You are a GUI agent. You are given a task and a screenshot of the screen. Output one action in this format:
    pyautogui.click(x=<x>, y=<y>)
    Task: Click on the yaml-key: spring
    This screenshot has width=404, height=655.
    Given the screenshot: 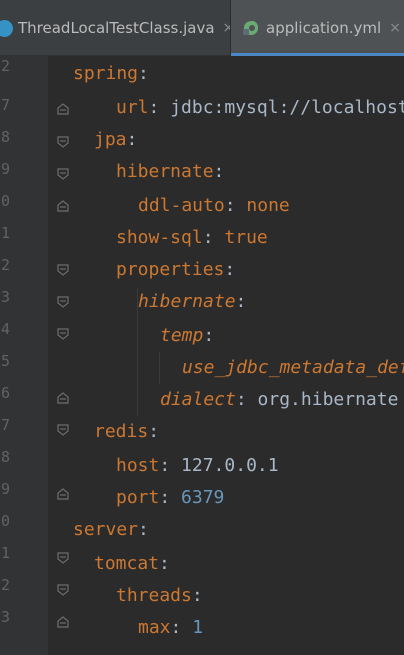 What is the action you would take?
    pyautogui.click(x=106, y=73)
    